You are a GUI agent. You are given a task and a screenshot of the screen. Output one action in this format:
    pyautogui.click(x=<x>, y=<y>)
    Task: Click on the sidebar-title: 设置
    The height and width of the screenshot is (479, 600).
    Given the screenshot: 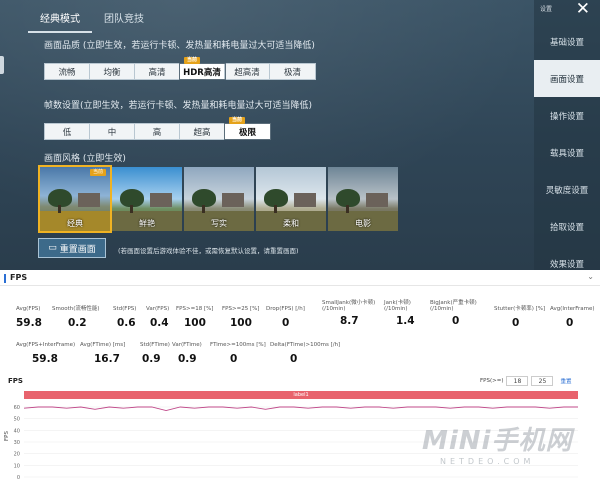 What is the action you would take?
    pyautogui.click(x=546, y=9)
    